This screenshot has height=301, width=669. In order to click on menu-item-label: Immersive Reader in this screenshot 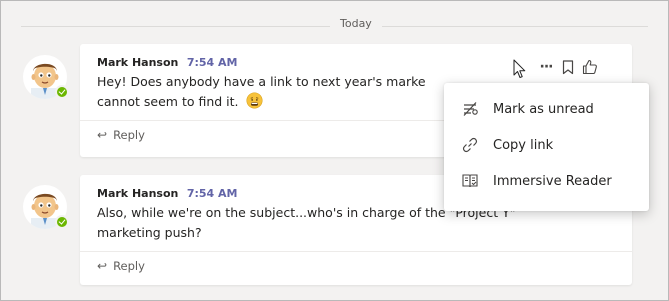, I will do `click(552, 181)`.